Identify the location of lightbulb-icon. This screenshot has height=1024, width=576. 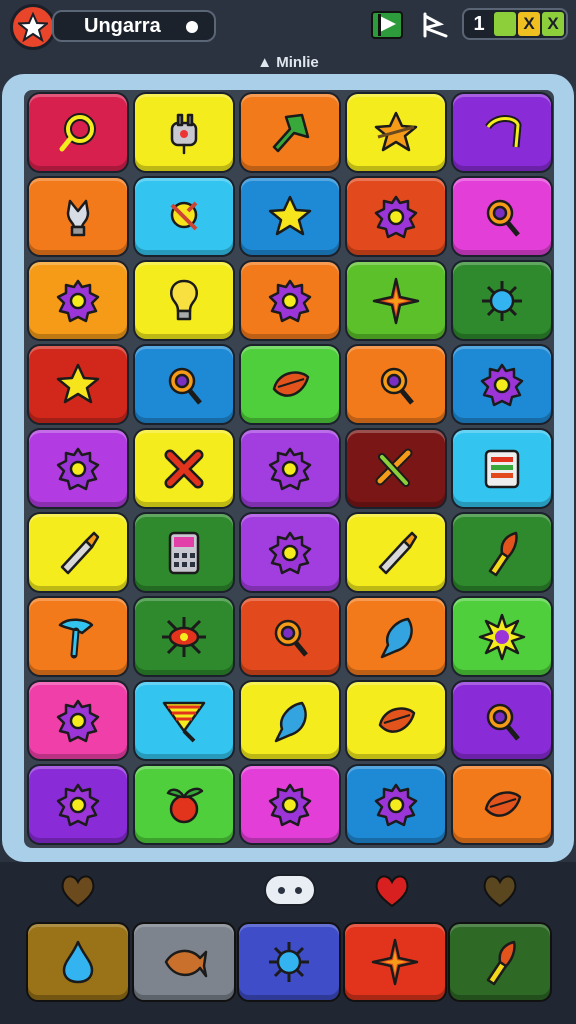
(184, 299).